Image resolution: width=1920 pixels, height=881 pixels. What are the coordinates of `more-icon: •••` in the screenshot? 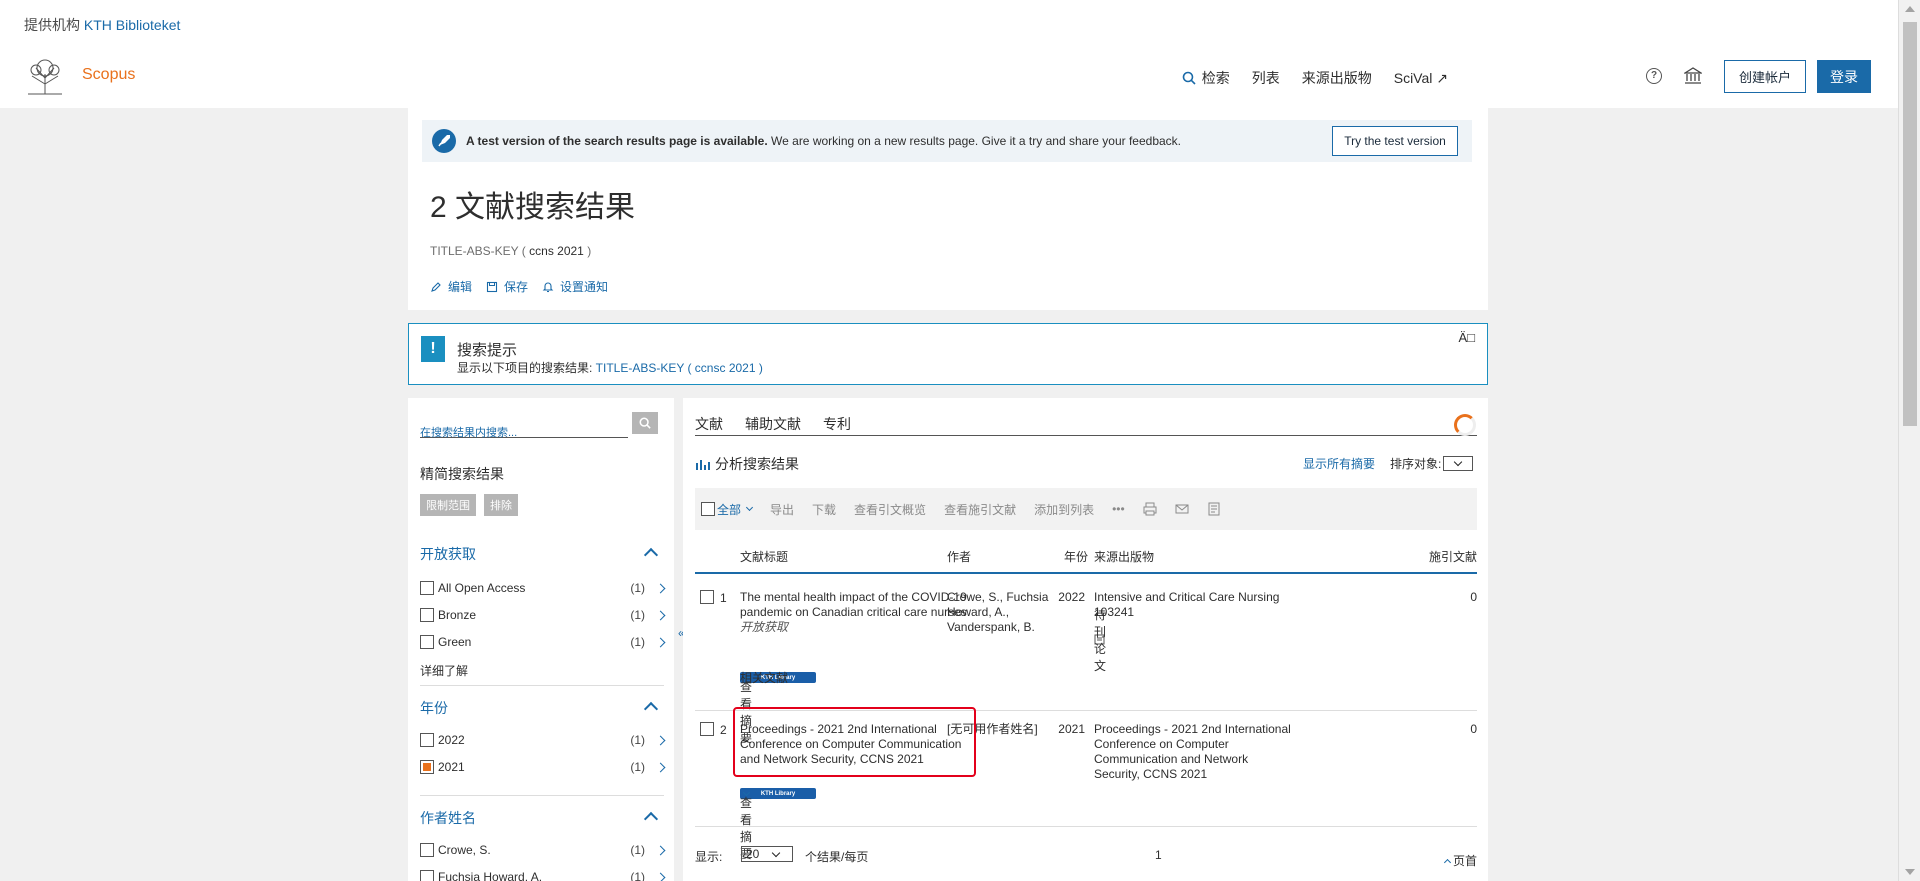 It's located at (1118, 509).